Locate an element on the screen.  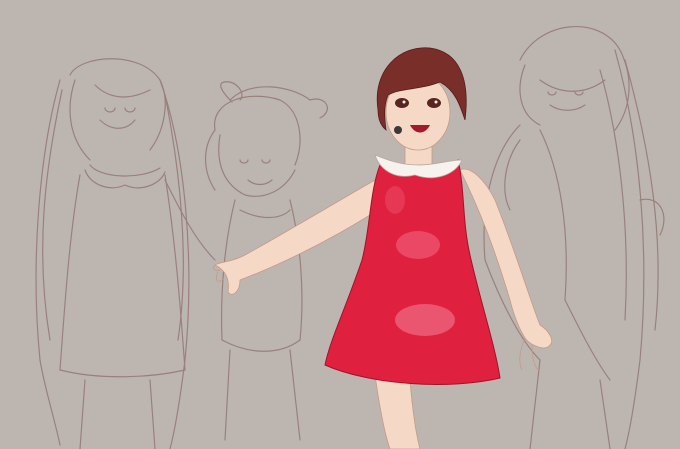
left-eye is located at coordinates (402, 103).